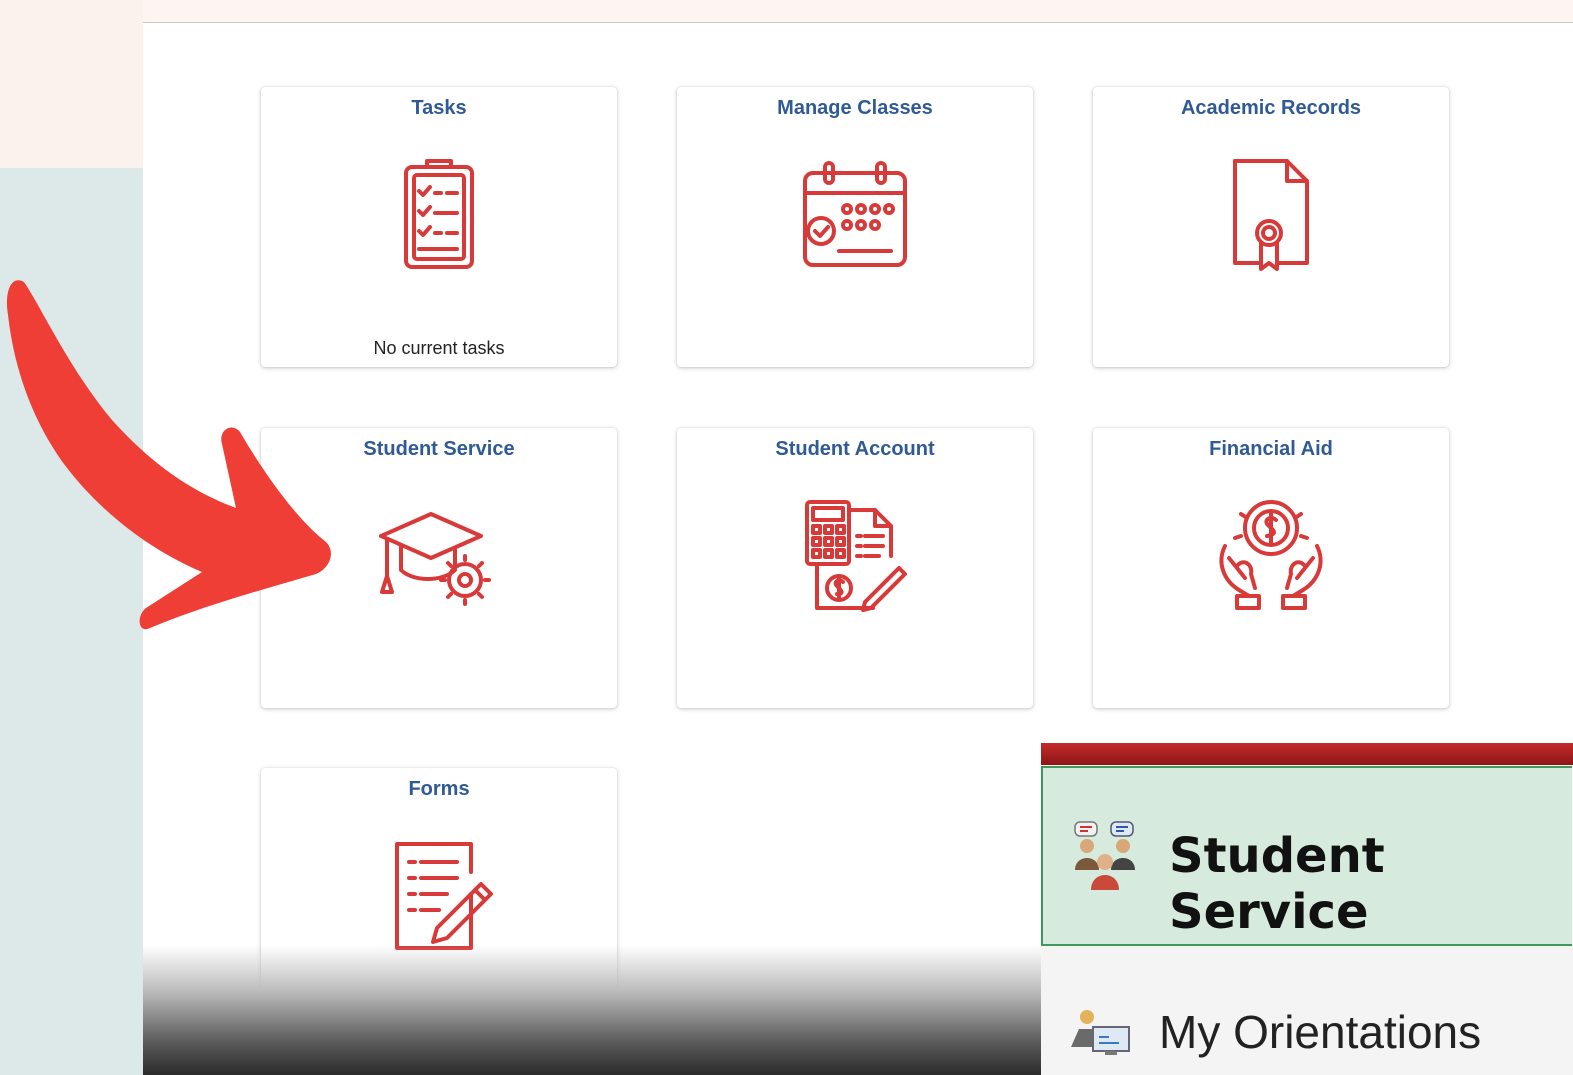  I want to click on clipboard-checklist-icon, so click(439, 214).